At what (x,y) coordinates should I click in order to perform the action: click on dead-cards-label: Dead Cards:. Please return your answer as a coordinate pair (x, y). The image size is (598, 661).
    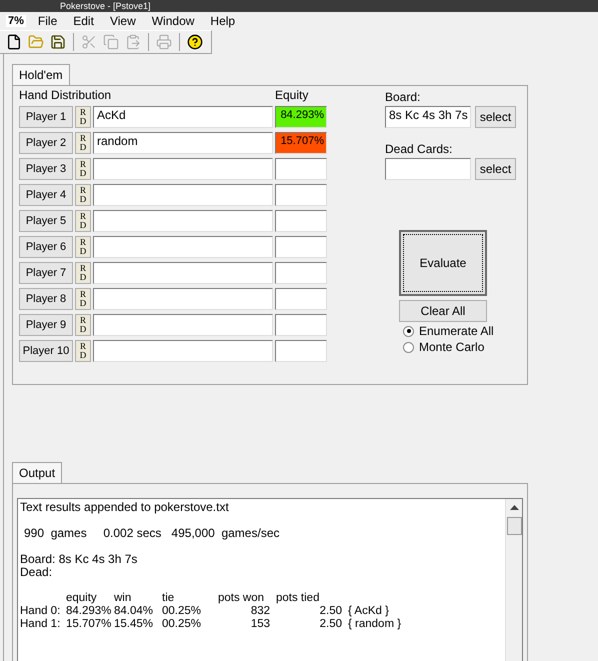
    Looking at the image, I should click on (419, 149).